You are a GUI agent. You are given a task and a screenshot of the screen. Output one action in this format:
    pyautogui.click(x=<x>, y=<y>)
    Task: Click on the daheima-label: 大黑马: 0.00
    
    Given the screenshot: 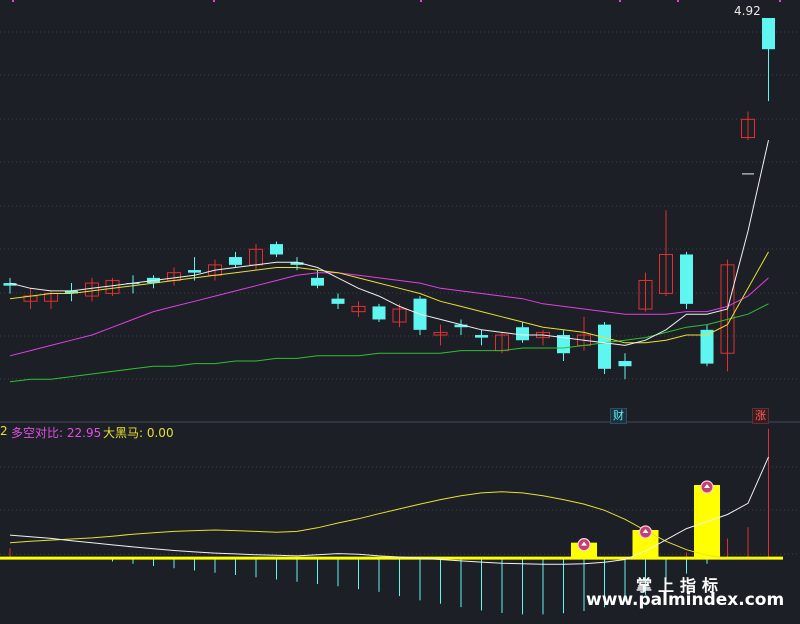 What is the action you would take?
    pyautogui.click(x=138, y=433)
    